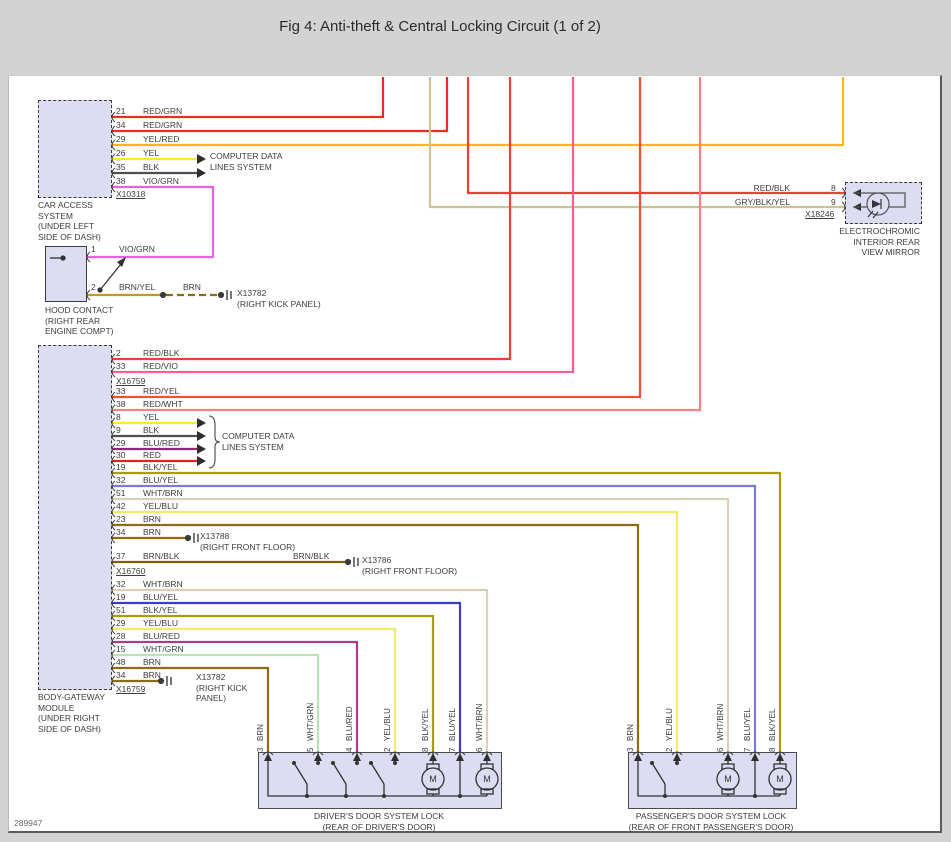  Describe the element at coordinates (121, 636) in the screenshot. I see `pin-number: 28` at that location.